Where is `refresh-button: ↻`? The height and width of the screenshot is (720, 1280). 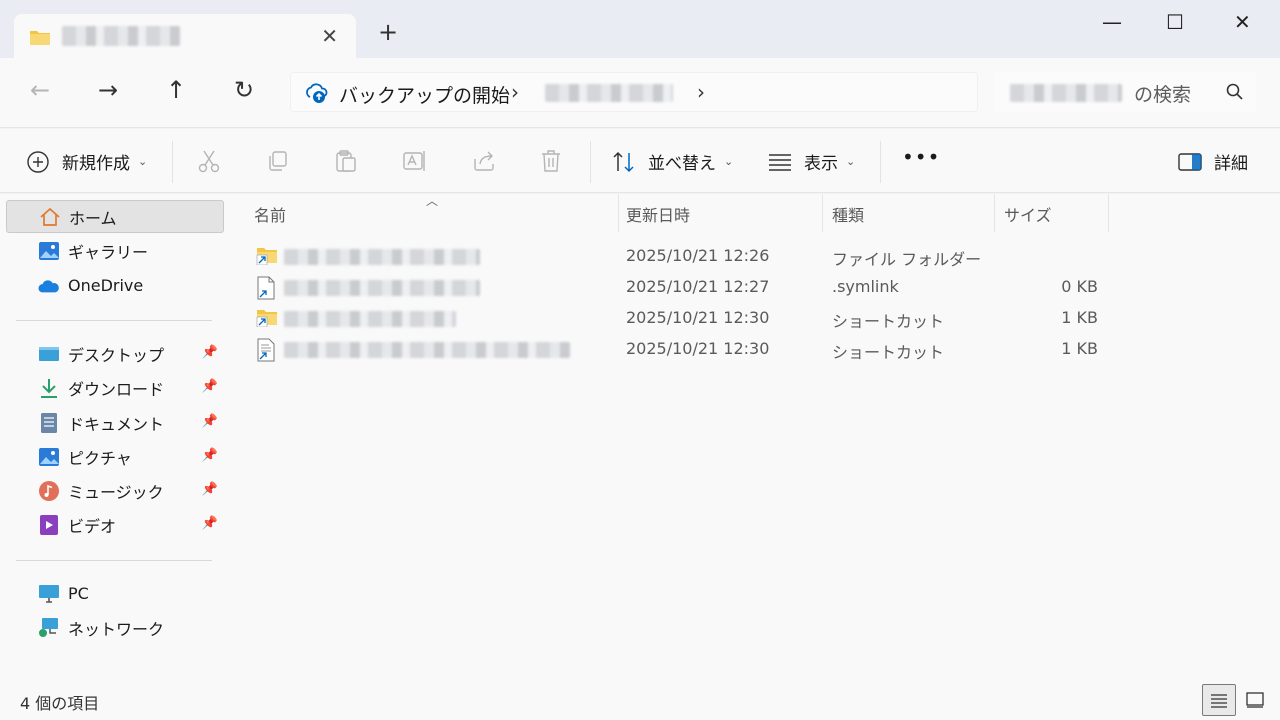
refresh-button: ↻ is located at coordinates (244, 90).